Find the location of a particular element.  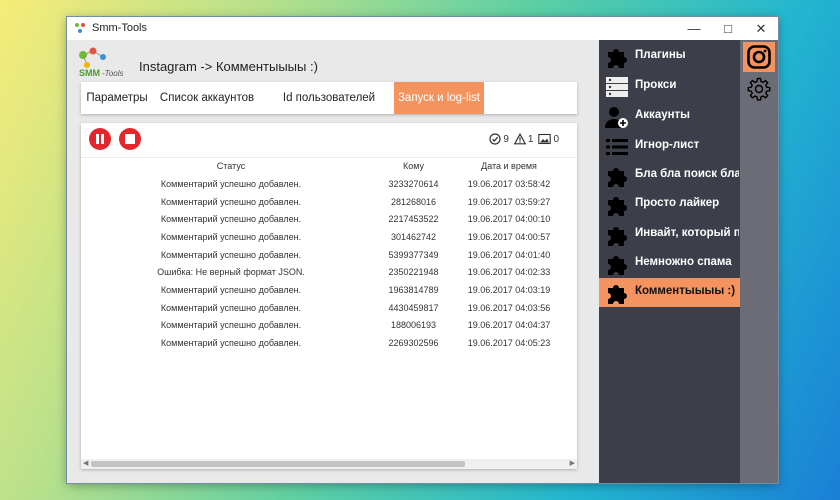

row-to: 1963814789 is located at coordinates (413, 290).